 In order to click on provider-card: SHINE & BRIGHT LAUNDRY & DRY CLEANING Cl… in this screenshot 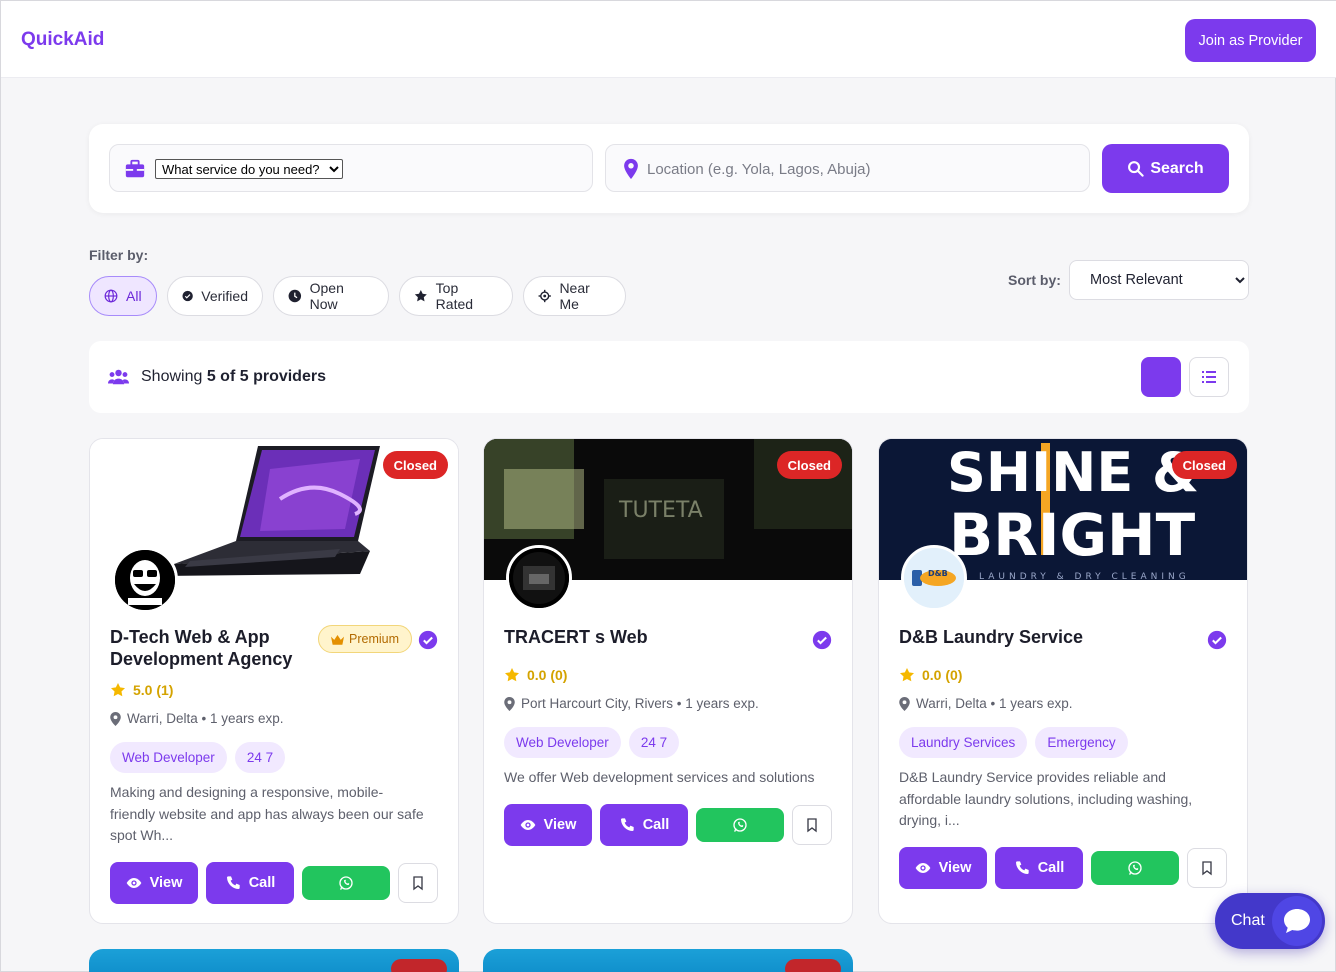, I will do `click(1063, 681)`.